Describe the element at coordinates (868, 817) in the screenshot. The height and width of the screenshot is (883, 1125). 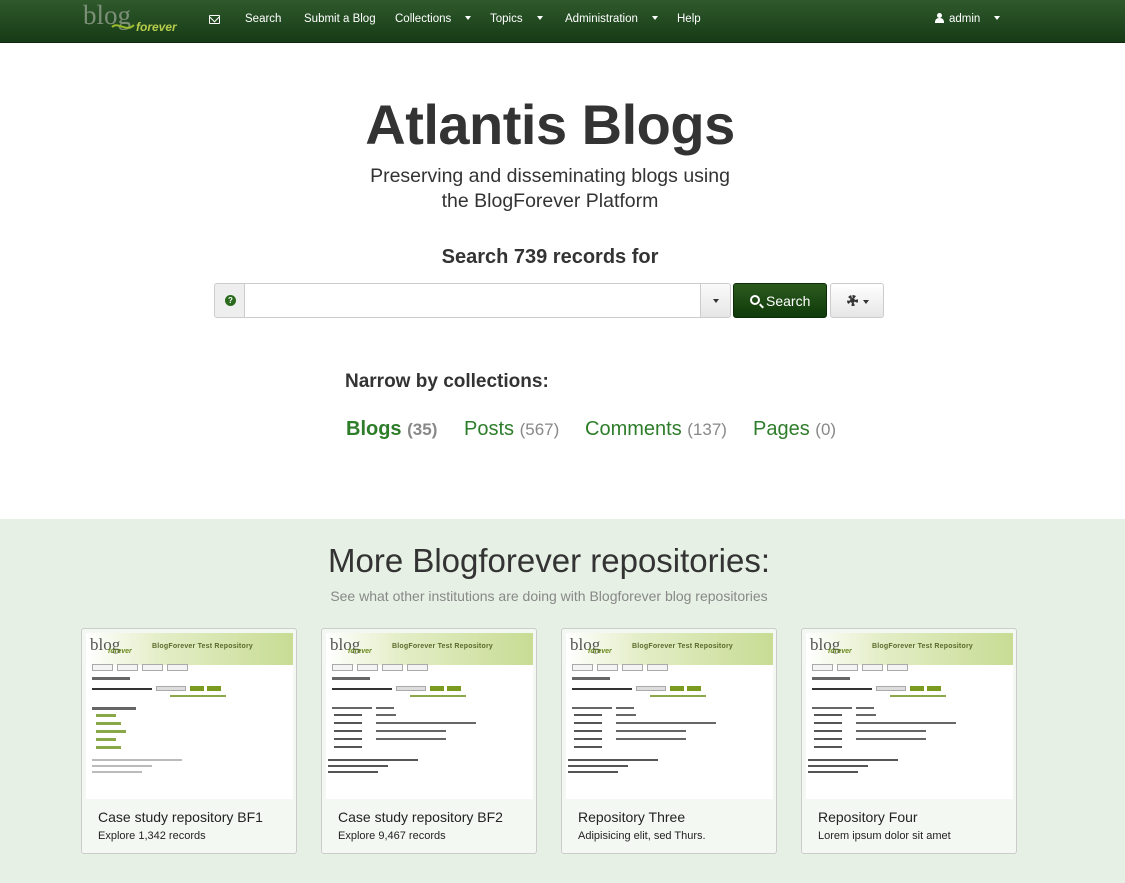
I see `repository-title: Repository Four` at that location.